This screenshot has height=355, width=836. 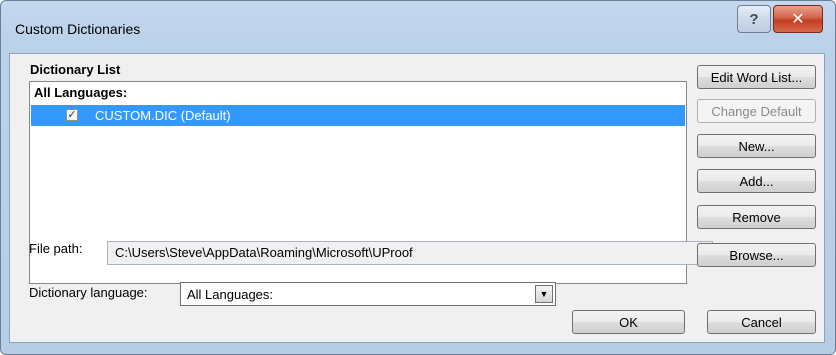 I want to click on remove-button: Remove, so click(x=756, y=217).